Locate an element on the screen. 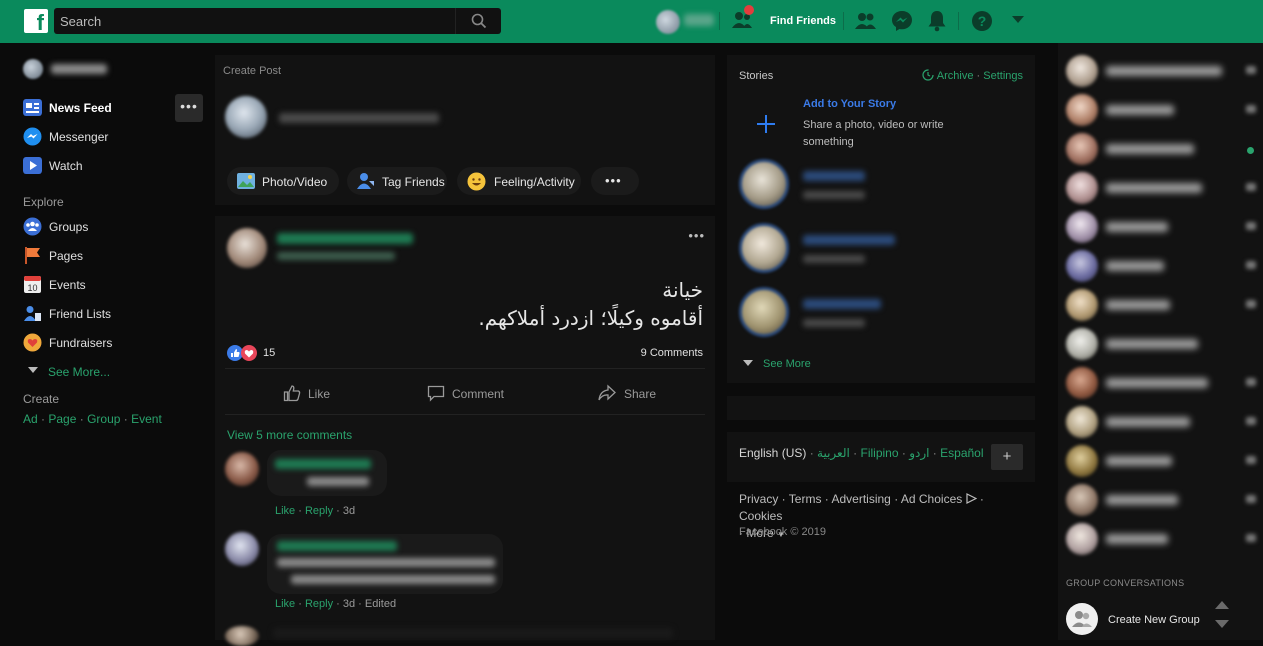 The height and width of the screenshot is (646, 1263). language-link-arabic: العربية is located at coordinates (833, 453).